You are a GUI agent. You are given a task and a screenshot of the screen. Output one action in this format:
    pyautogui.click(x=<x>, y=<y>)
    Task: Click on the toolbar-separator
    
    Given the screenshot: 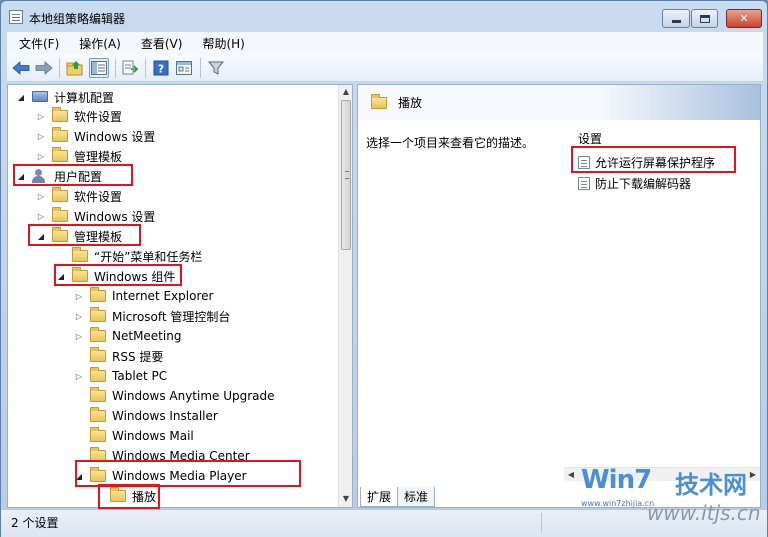 What is the action you would take?
    pyautogui.click(x=200, y=68)
    